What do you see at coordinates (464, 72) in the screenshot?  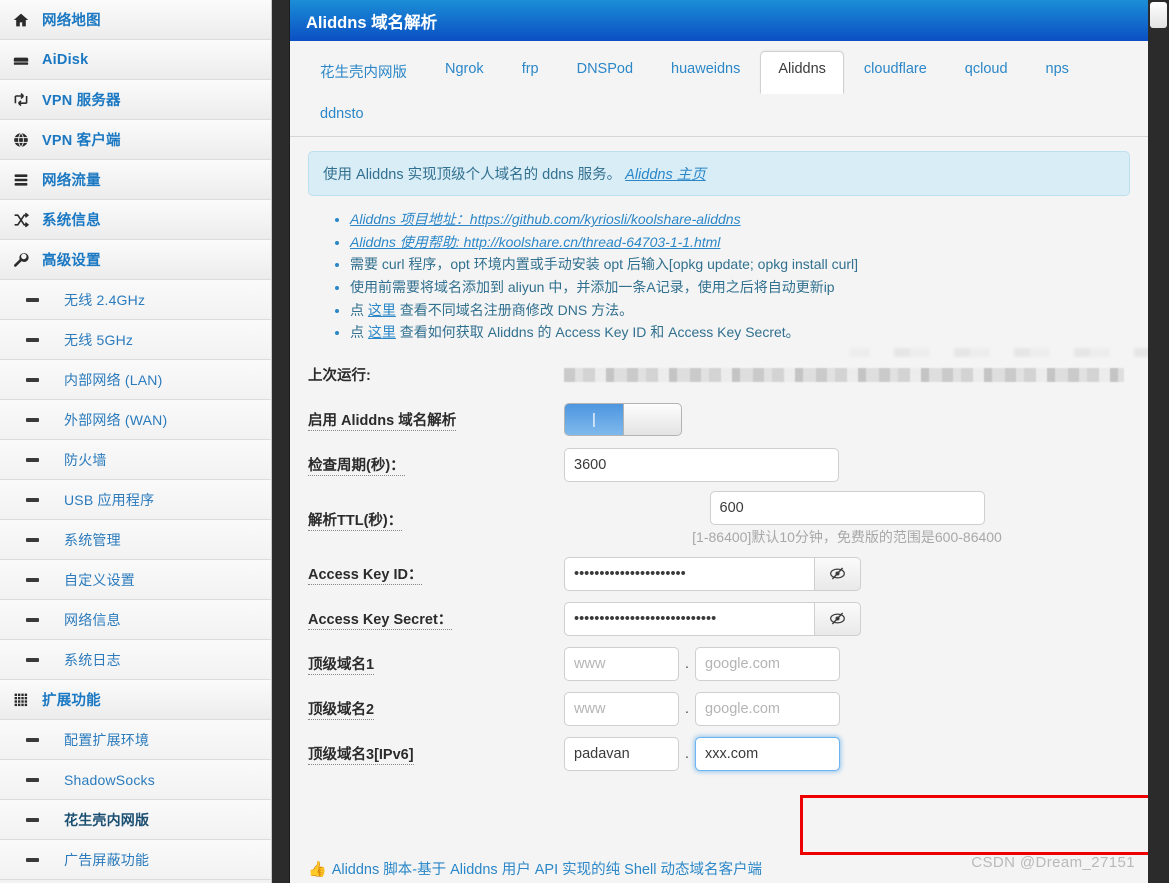 I see `tab-Ngrok: Ngrok` at bounding box center [464, 72].